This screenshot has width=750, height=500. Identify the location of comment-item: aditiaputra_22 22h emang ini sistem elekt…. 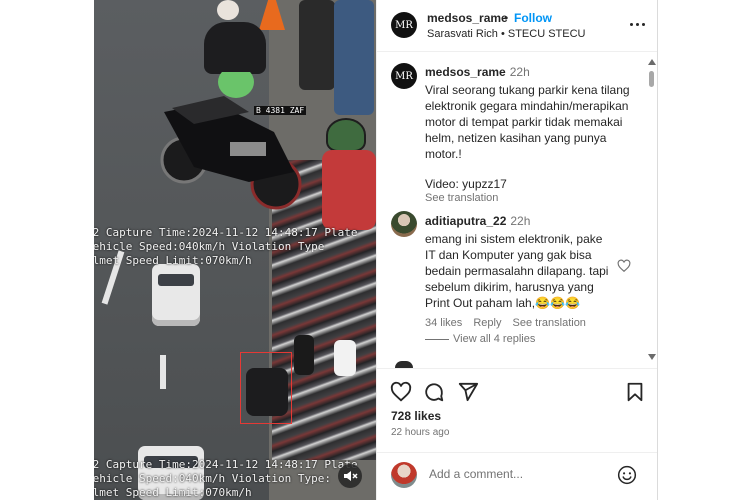
(518, 270).